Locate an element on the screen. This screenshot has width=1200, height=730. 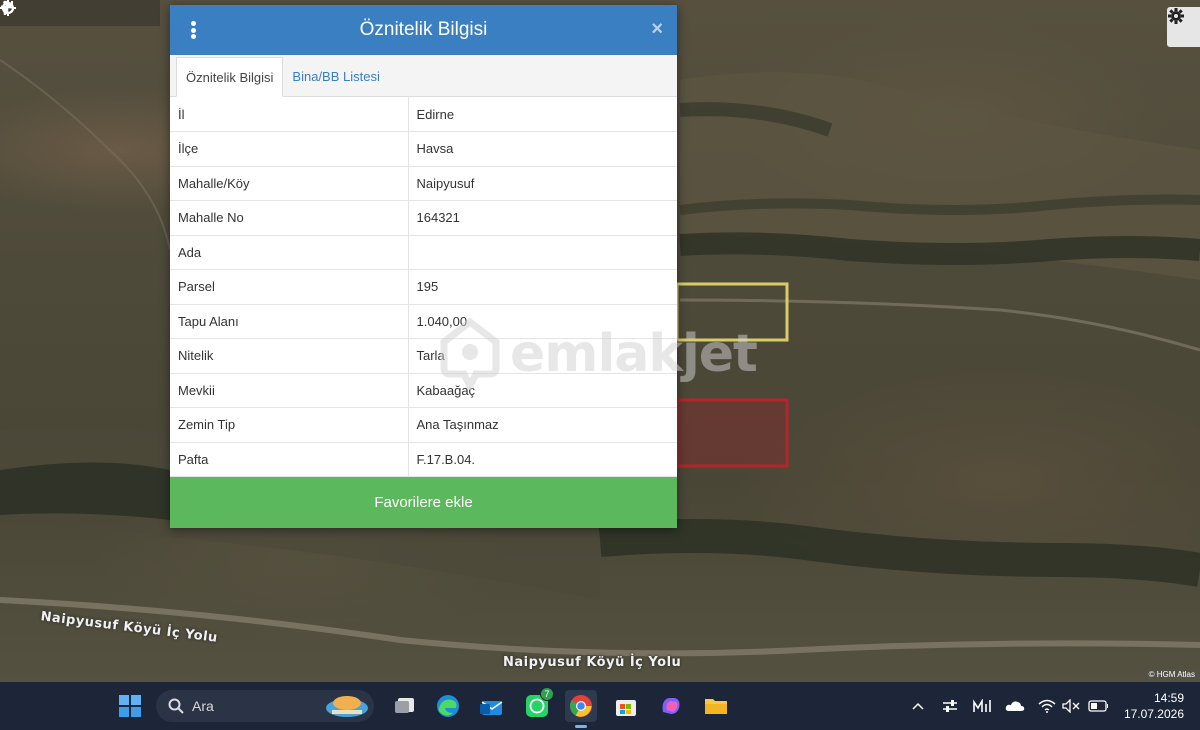
attribute-key: Pafta is located at coordinates (289, 459).